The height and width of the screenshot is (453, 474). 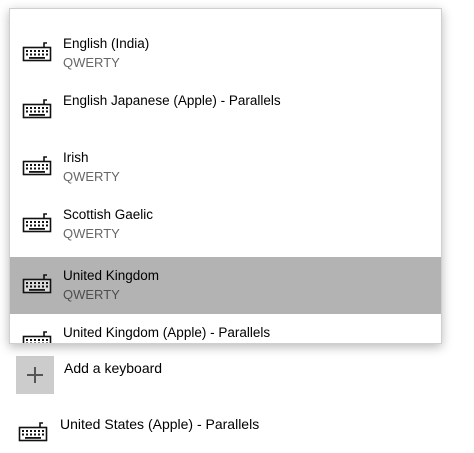 I want to click on add-keyboard-button: Add a keyboard, so click(x=166, y=376).